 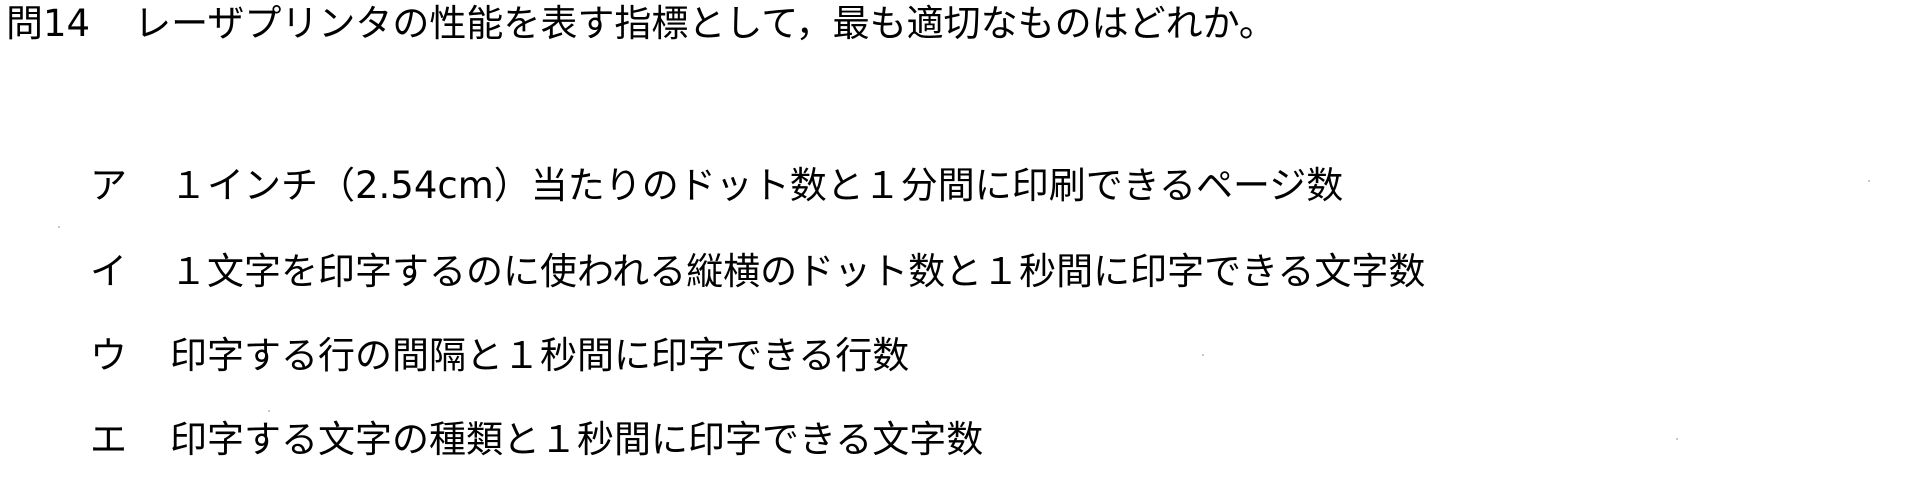 What do you see at coordinates (48, 23) in the screenshot?
I see `question-number: 問14` at bounding box center [48, 23].